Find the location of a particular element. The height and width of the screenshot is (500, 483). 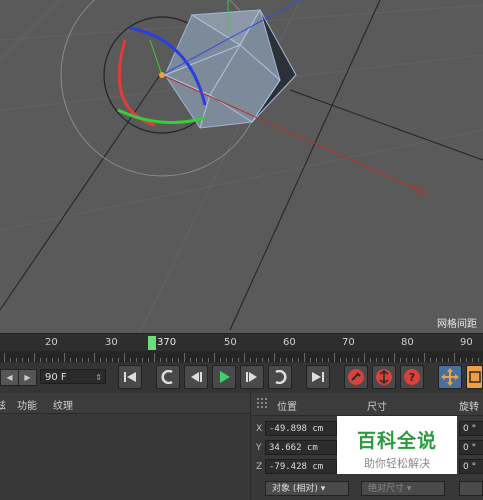

go-to-end-icon is located at coordinates (318, 377).